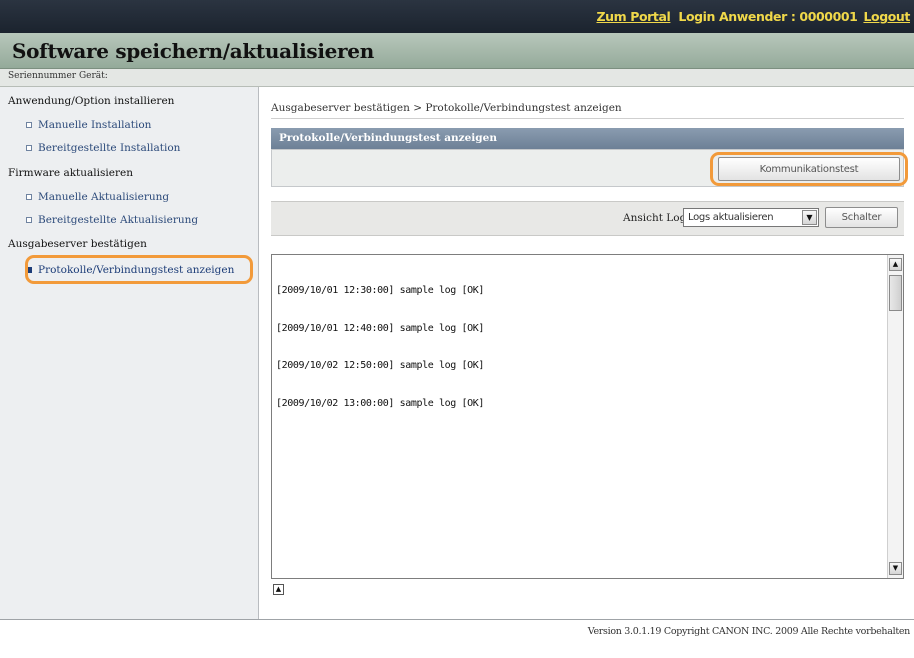 The image size is (914, 658). What do you see at coordinates (457, 51) in the screenshot?
I see `title-bar: Software speichern/aktualisieren` at bounding box center [457, 51].